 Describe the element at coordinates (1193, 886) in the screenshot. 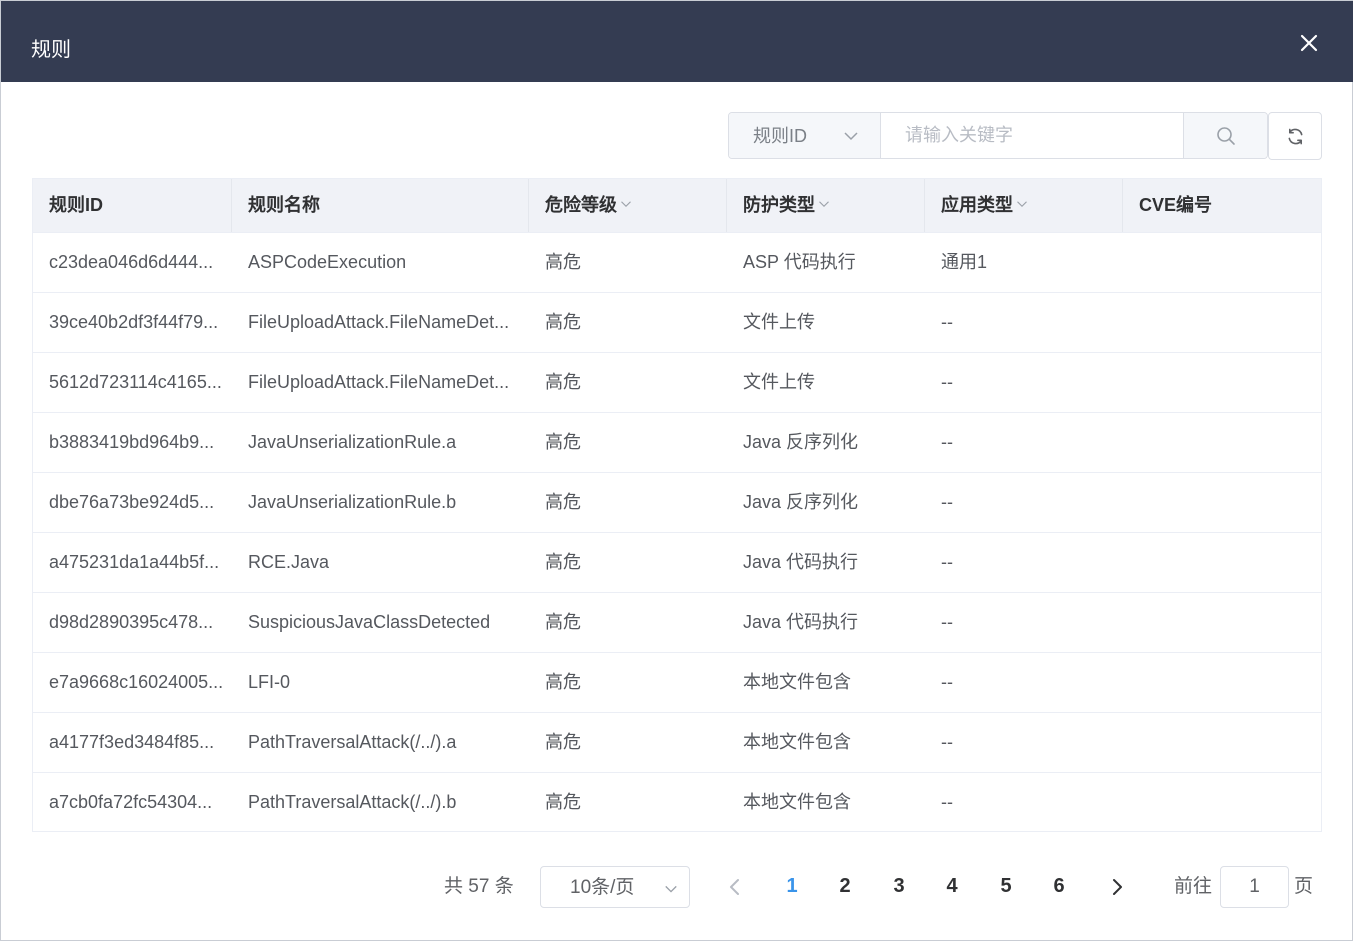

I see `goto-label: 前往` at that location.